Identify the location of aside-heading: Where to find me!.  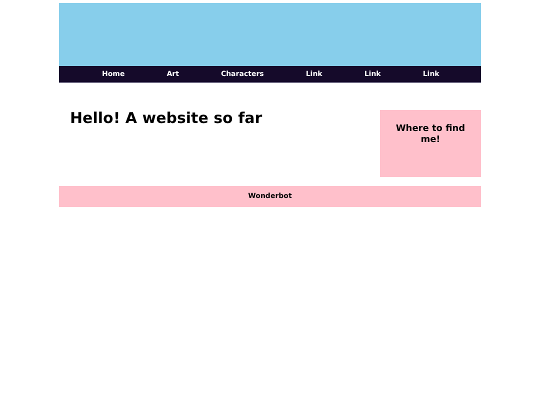
(430, 135).